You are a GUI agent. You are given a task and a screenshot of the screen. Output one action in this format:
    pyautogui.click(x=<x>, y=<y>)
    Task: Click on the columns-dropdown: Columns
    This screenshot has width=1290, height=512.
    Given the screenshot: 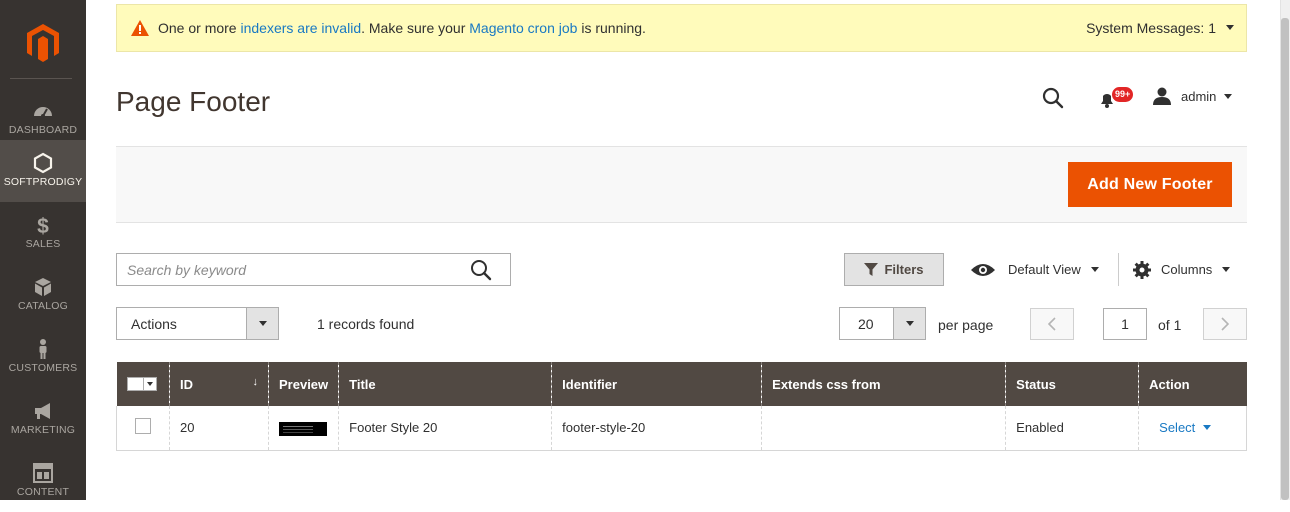 What is the action you would take?
    pyautogui.click(x=1181, y=269)
    